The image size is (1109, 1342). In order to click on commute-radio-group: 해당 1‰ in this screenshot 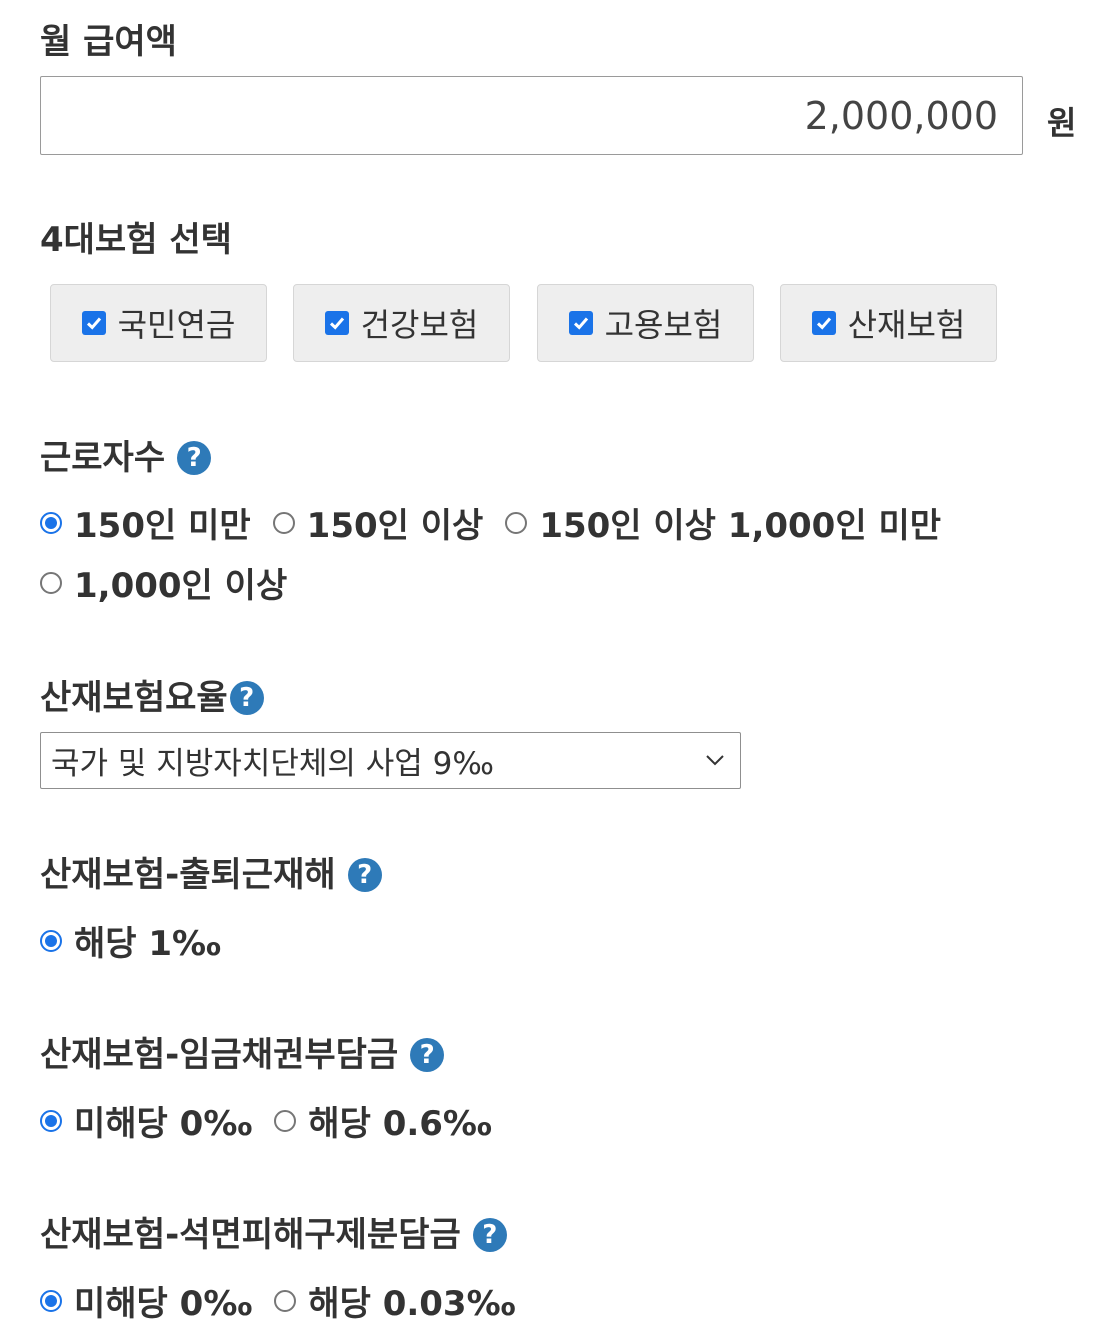, I will do `click(141, 940)`.